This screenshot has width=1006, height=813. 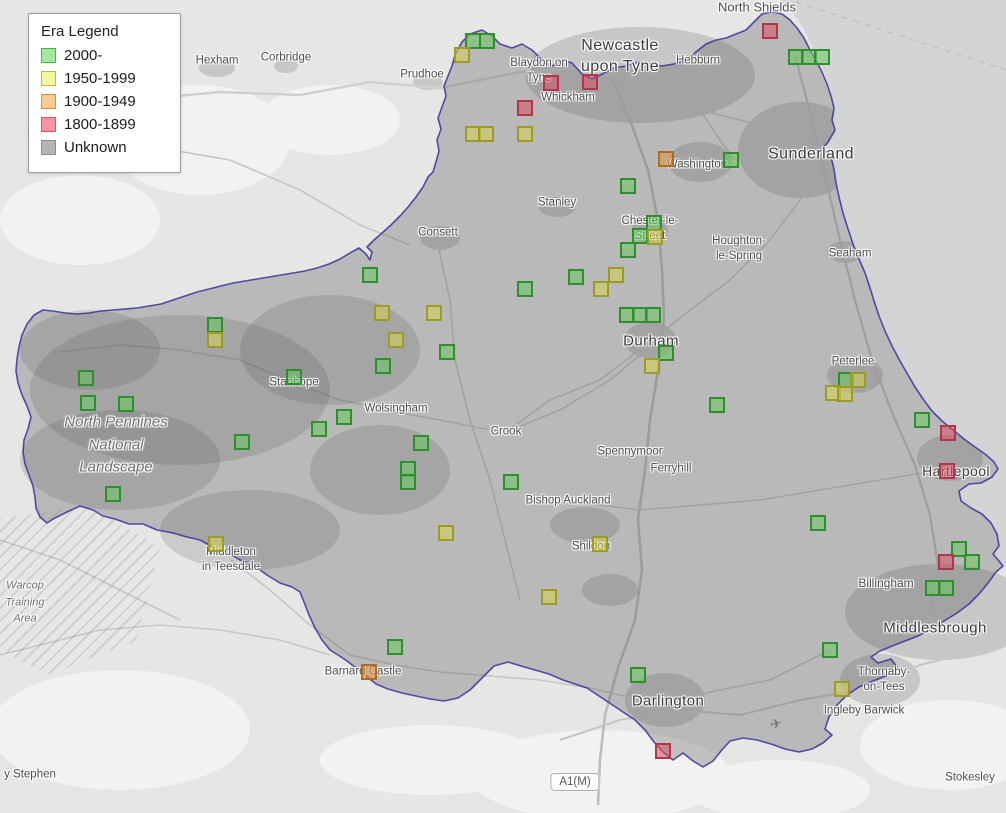 I want to click on legend-item-2000s: 2000-, so click(x=104, y=55).